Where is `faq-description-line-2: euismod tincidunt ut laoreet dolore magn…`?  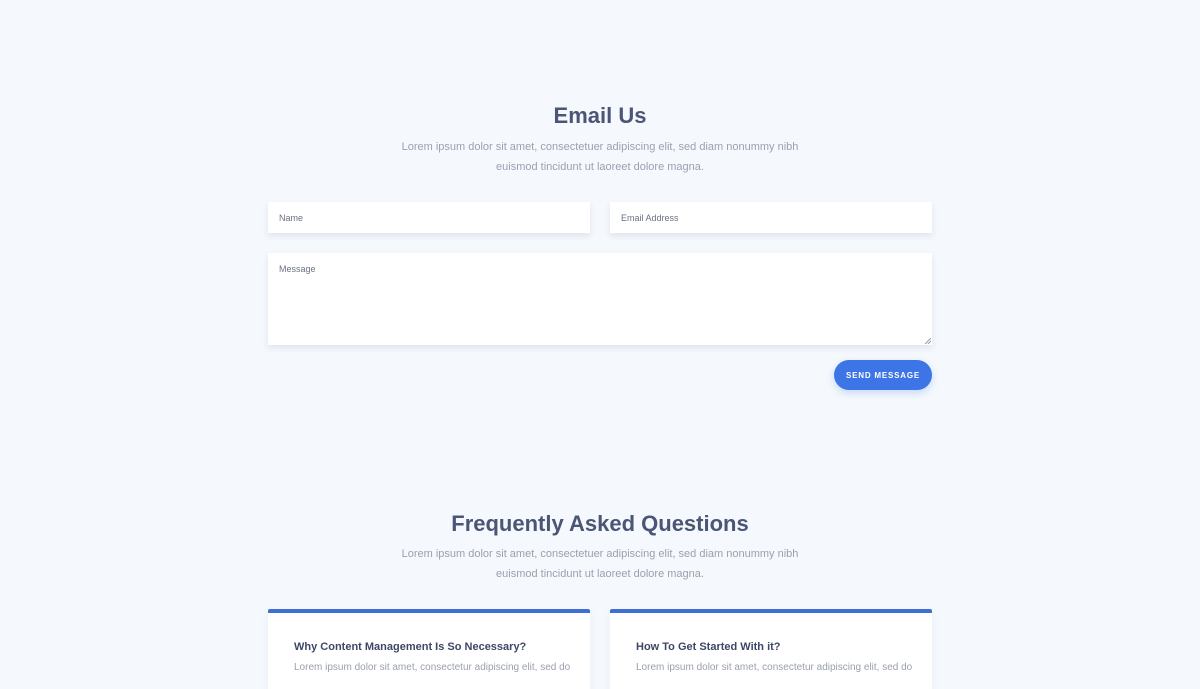 faq-description-line-2: euismod tincidunt ut laoreet dolore magn… is located at coordinates (600, 574).